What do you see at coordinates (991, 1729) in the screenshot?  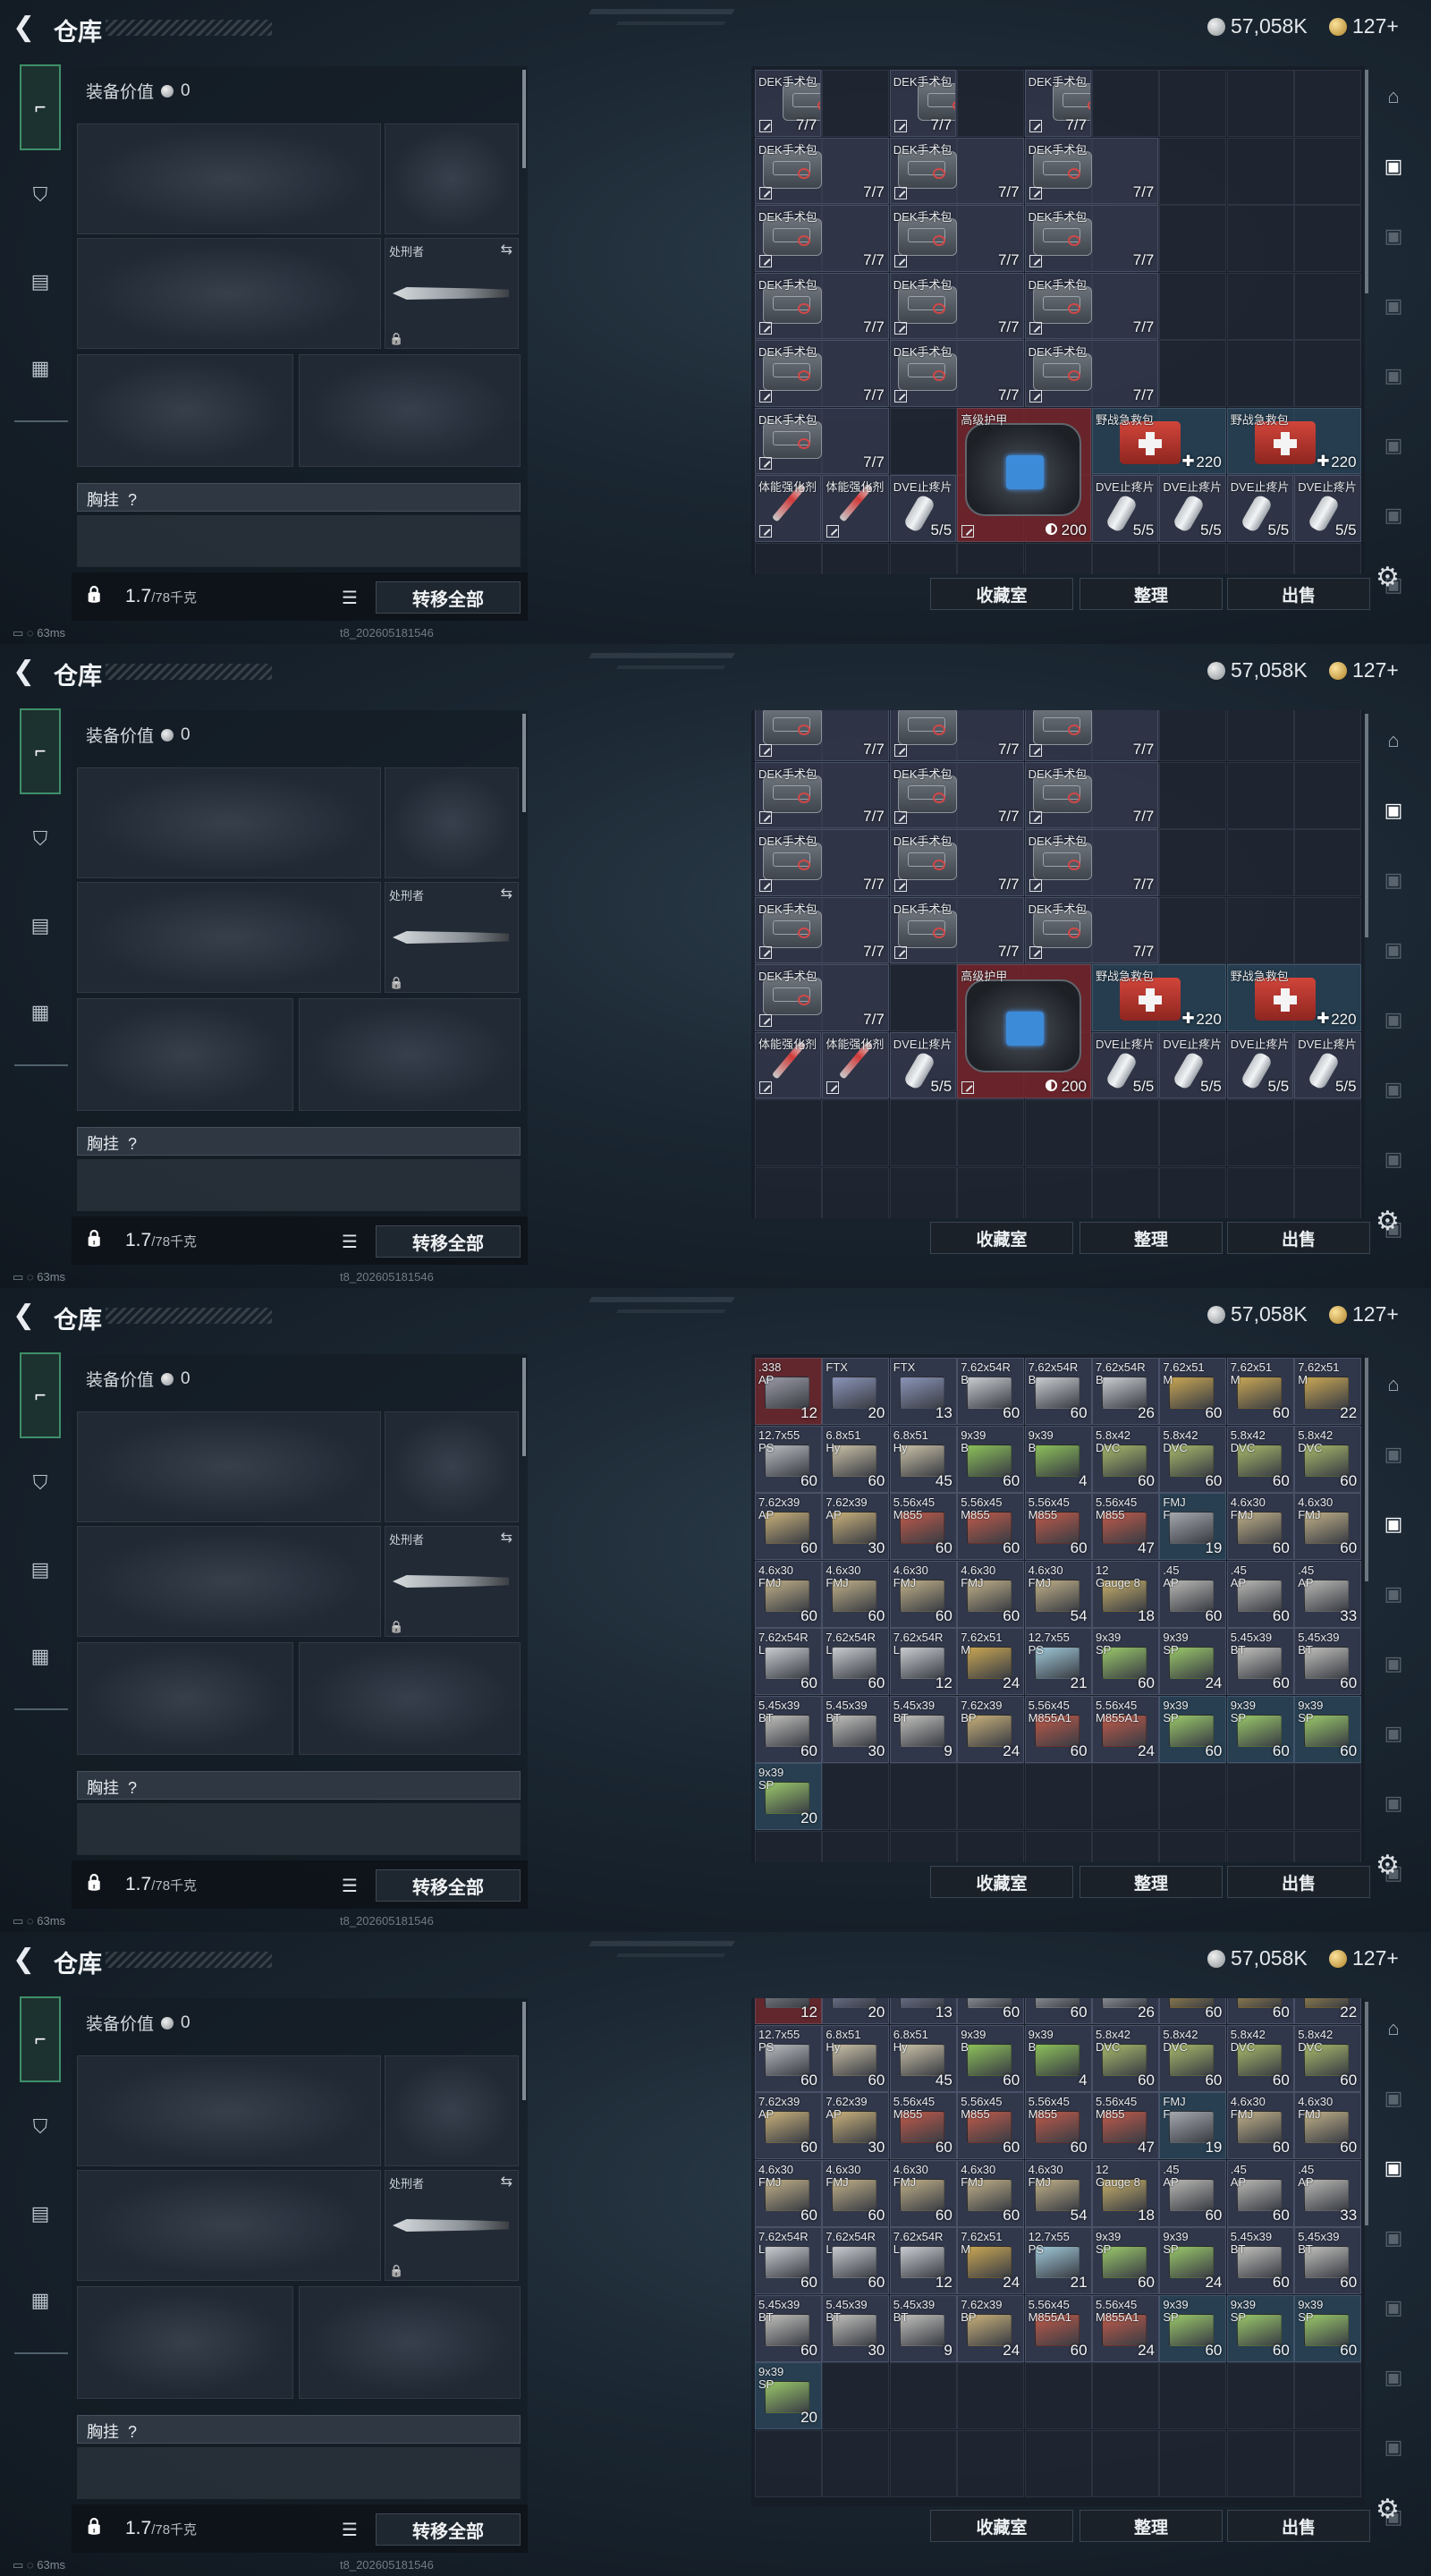 I see `ammo-item: 7.62x39 BP 24` at bounding box center [991, 1729].